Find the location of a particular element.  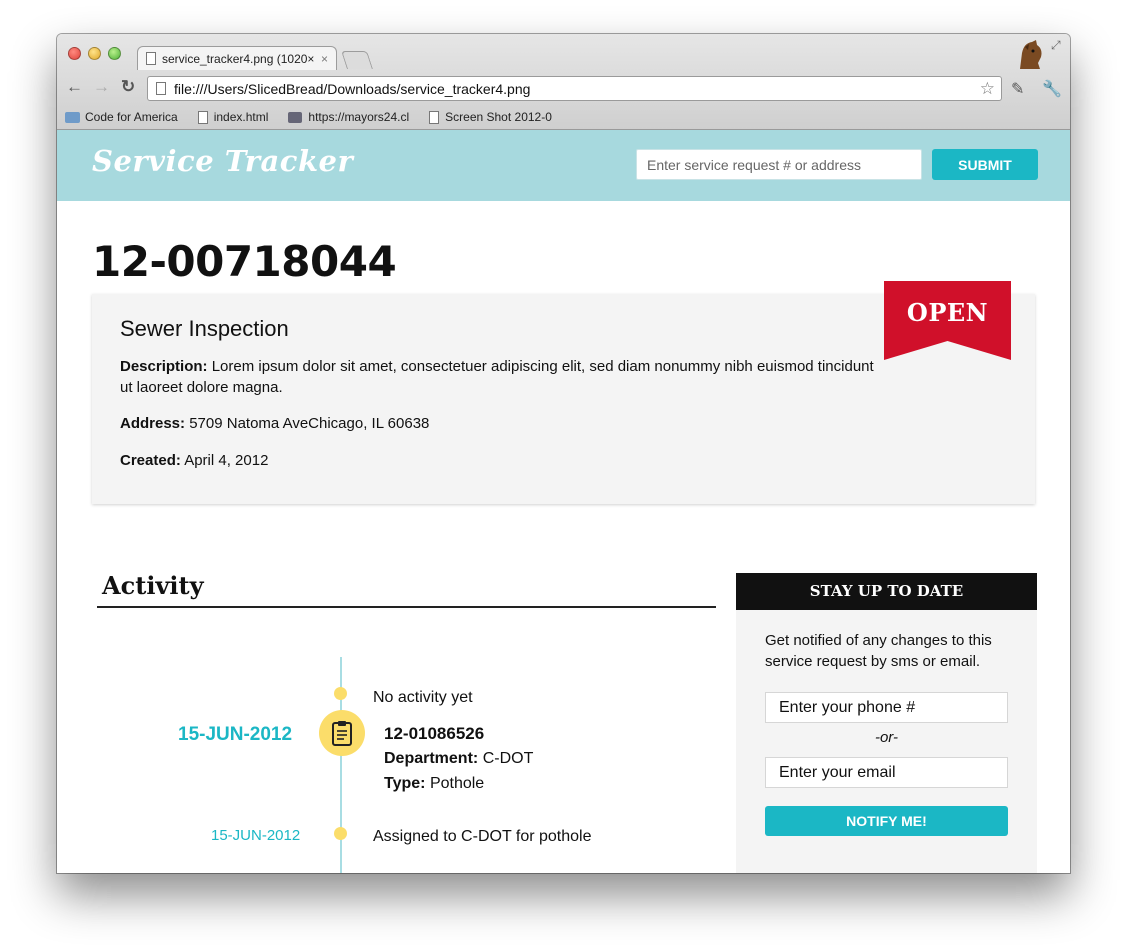

browser-tab: service_tracker4.png (1020× × is located at coordinates (237, 58).